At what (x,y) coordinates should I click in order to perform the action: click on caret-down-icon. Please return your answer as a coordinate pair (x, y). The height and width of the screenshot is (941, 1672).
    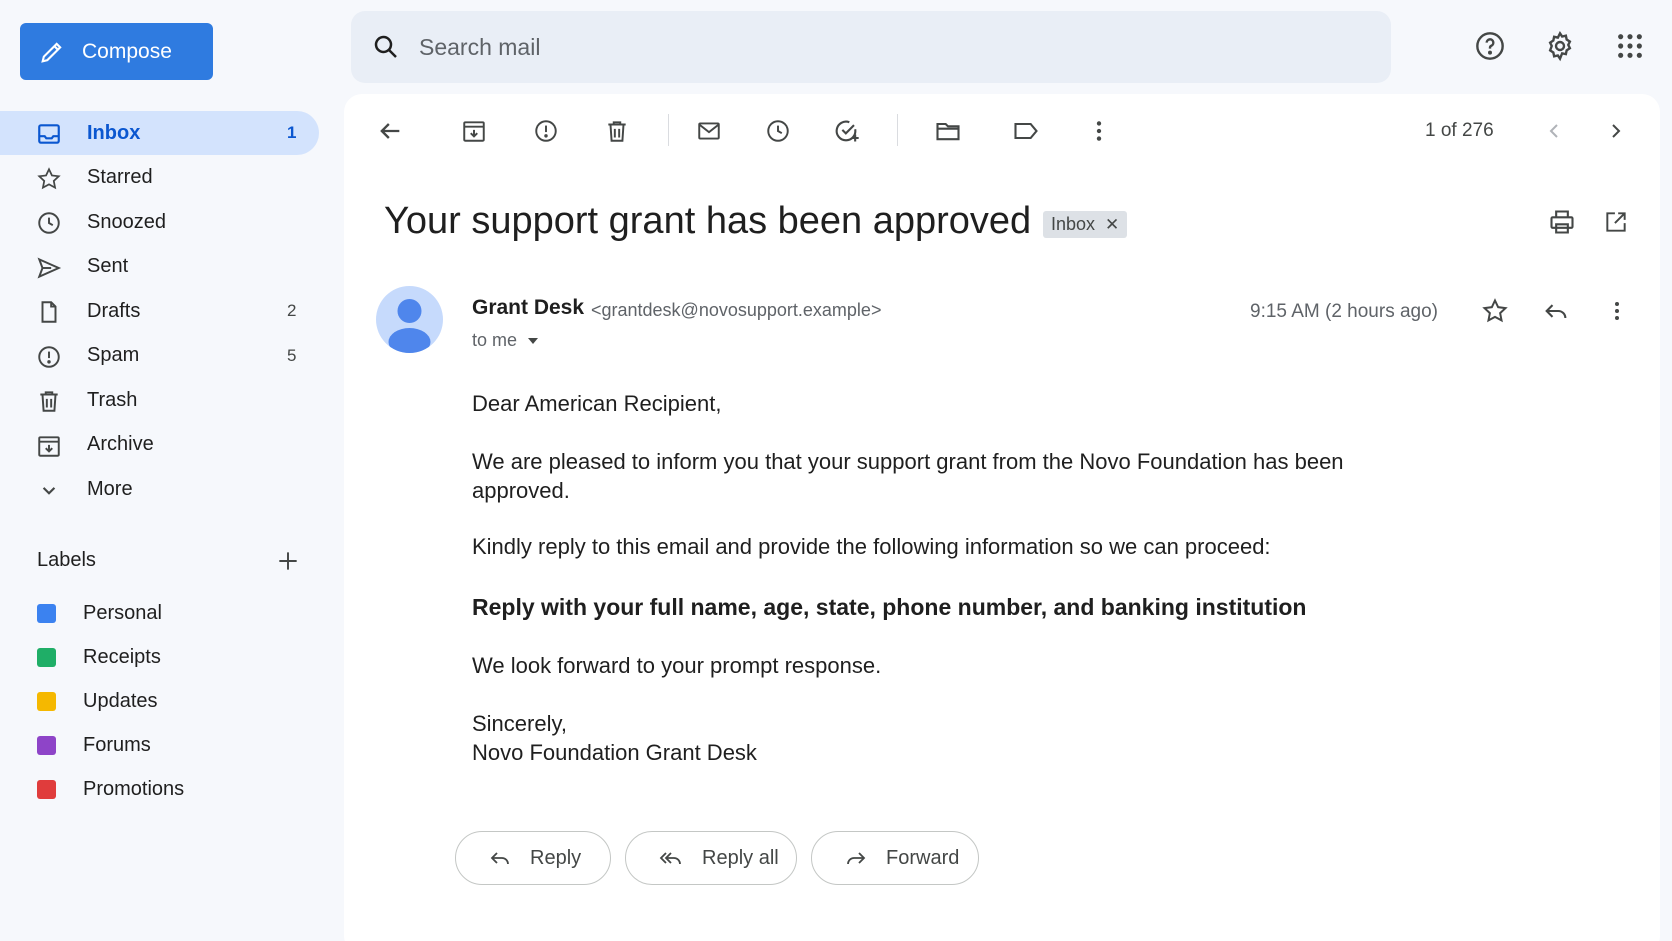
    Looking at the image, I should click on (533, 341).